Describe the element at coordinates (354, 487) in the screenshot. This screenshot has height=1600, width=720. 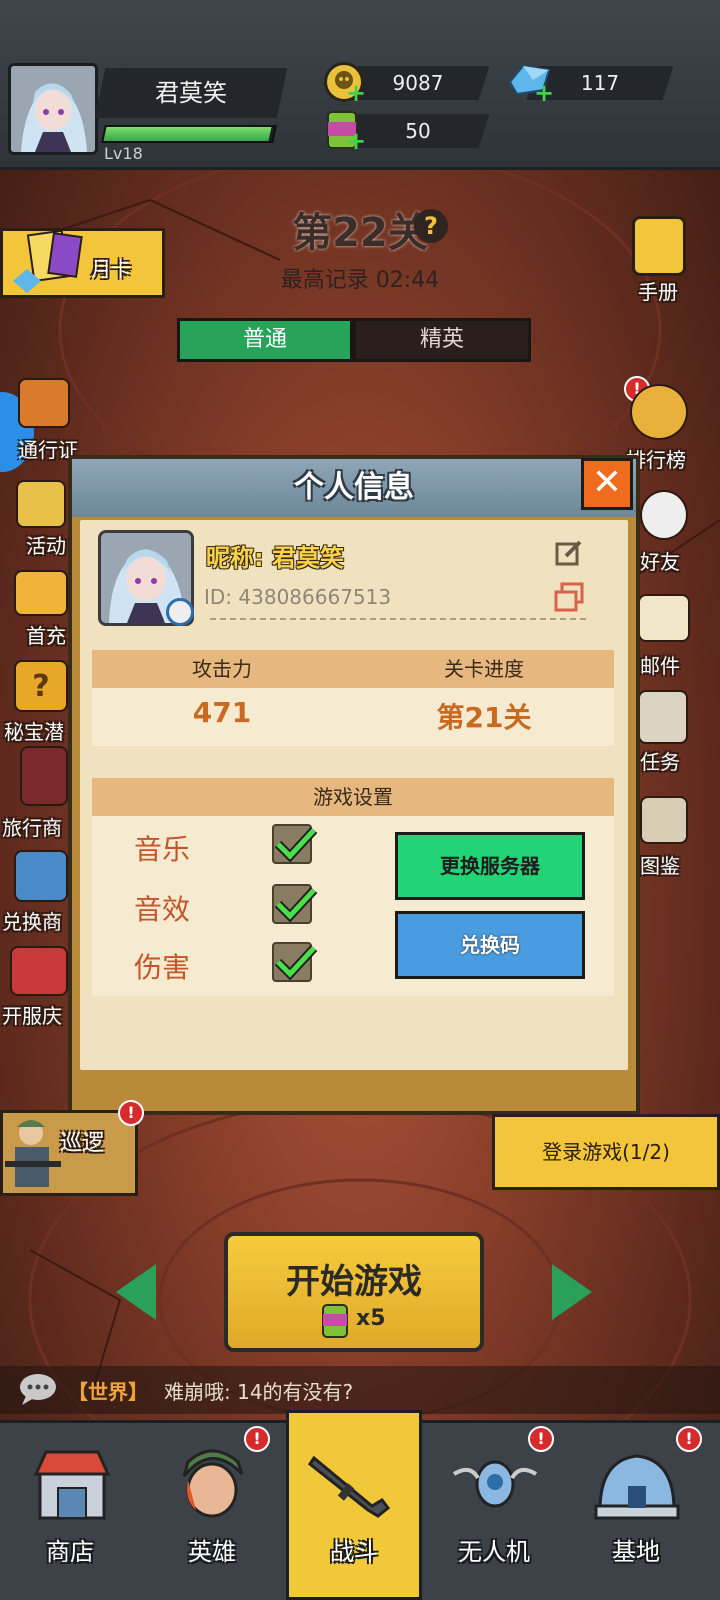
I see `modal-title: 个人信息` at that location.